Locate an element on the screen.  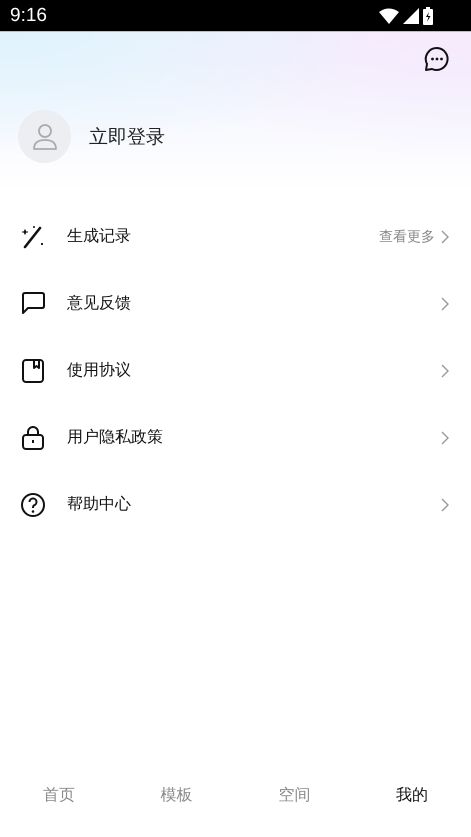
menu-label: 使用协议 is located at coordinates (99, 370).